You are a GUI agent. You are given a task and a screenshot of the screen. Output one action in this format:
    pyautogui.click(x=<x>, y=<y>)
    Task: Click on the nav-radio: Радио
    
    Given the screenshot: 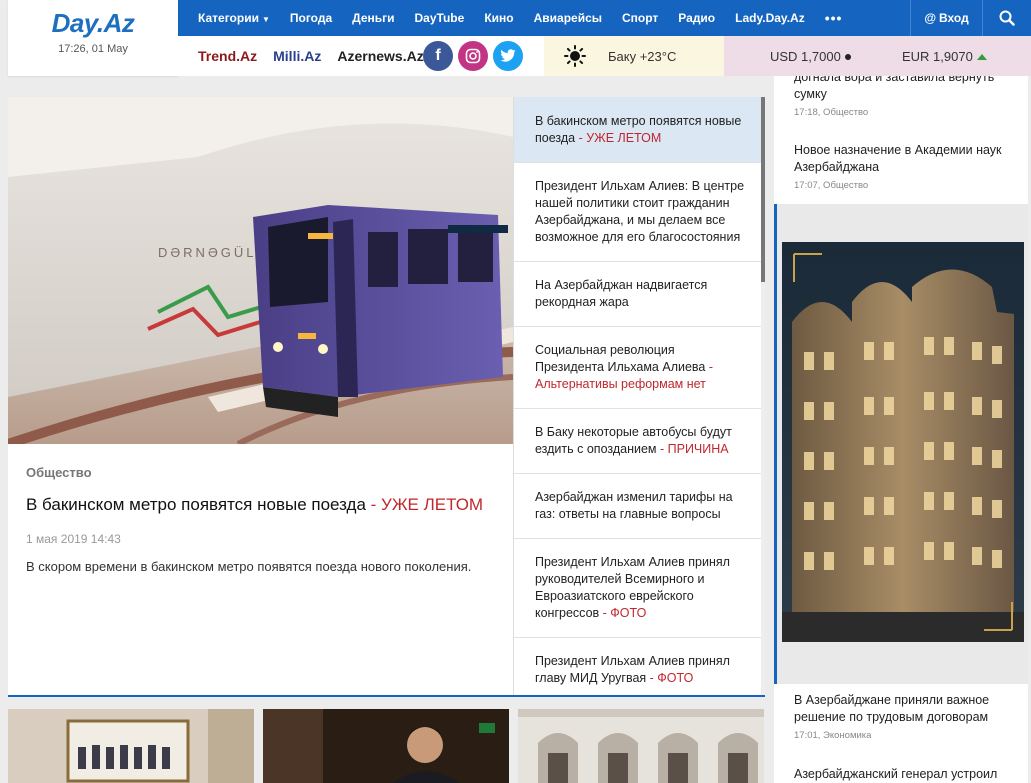 What is the action you would take?
    pyautogui.click(x=696, y=18)
    